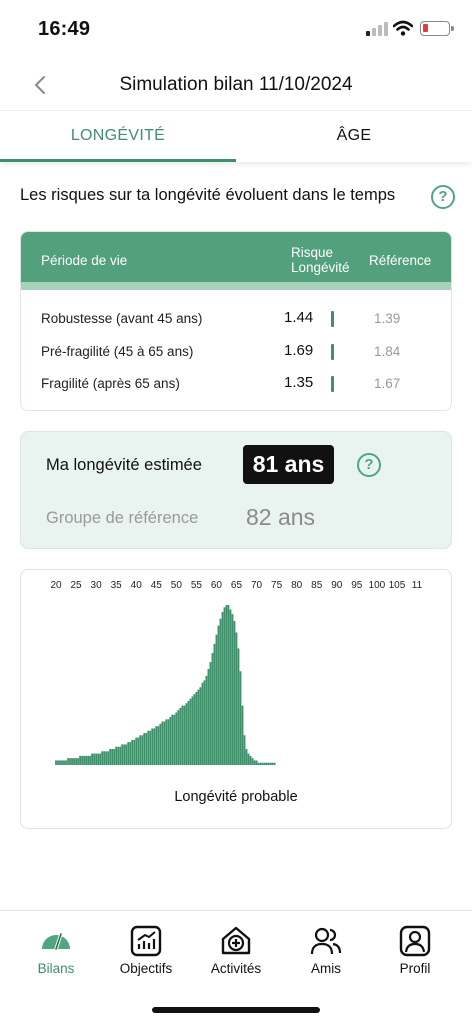  What do you see at coordinates (281, 517) in the screenshot?
I see `reference-group-value: 82 ans` at bounding box center [281, 517].